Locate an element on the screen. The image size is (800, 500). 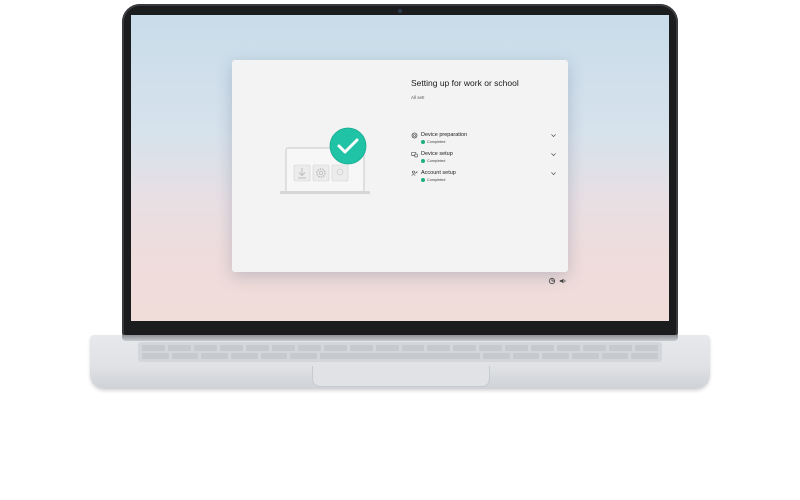
step-device-preparation: Device preparation Completed is located at coordinates (484, 140).